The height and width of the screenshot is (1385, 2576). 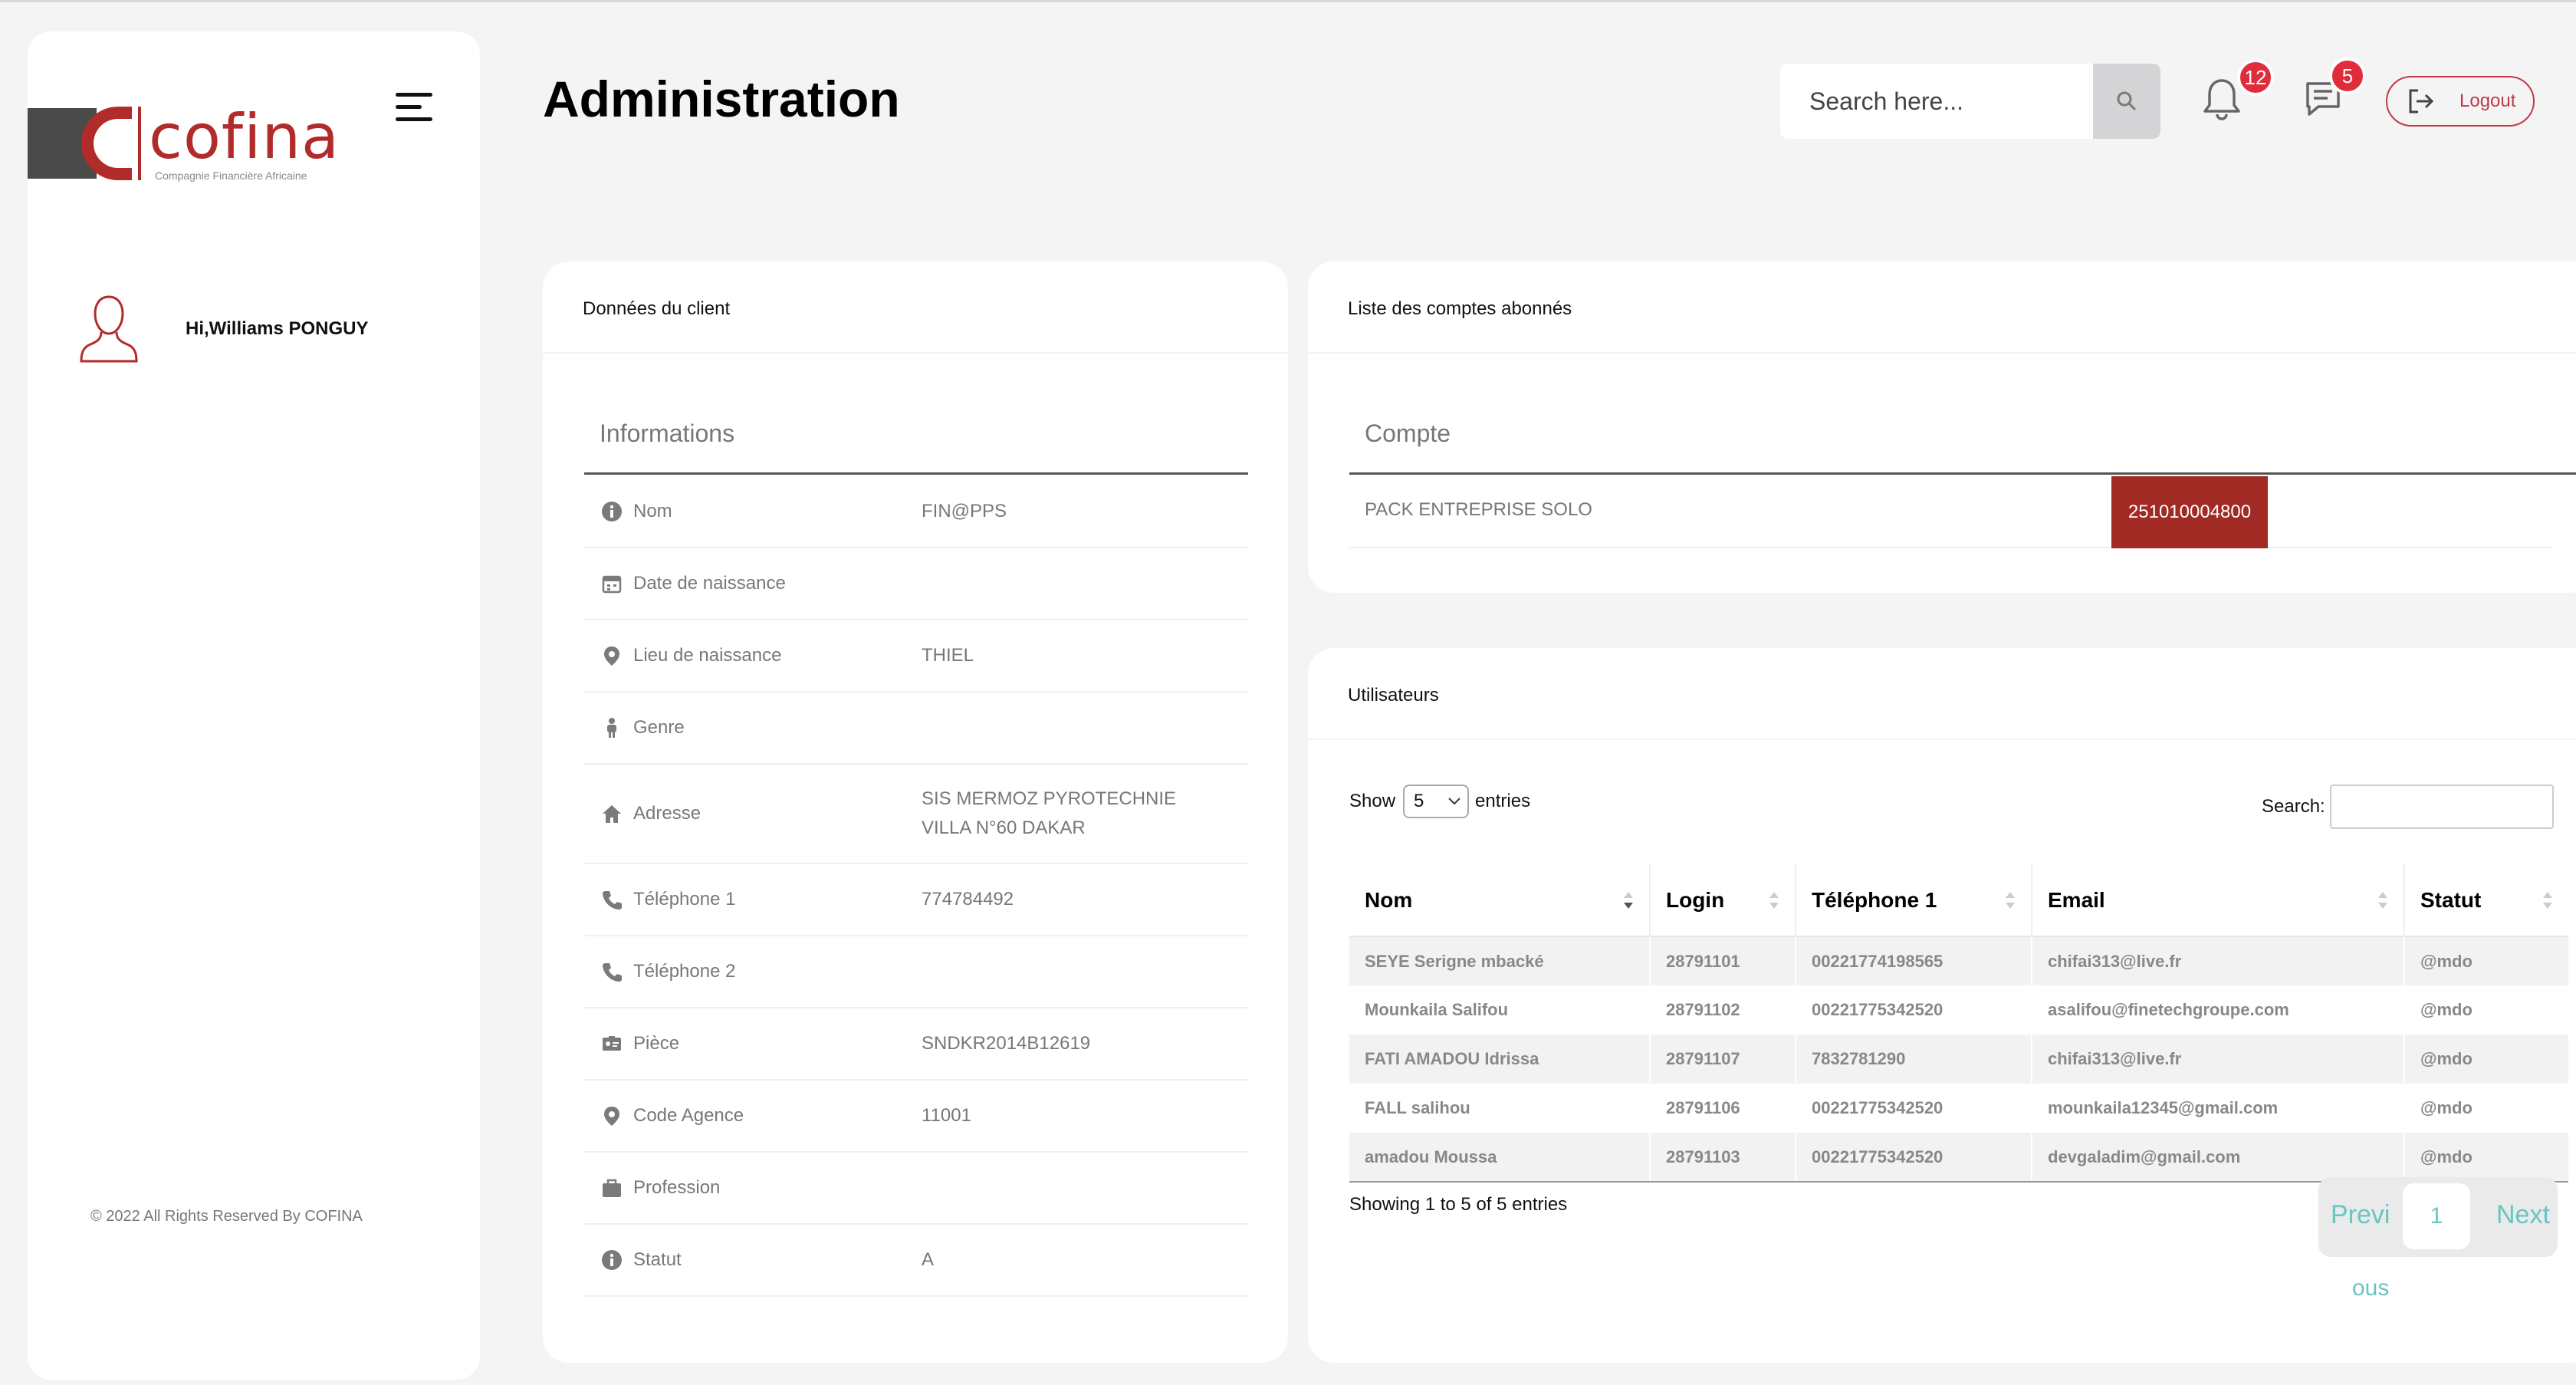 What do you see at coordinates (612, 813) in the screenshot?
I see `home-icon` at bounding box center [612, 813].